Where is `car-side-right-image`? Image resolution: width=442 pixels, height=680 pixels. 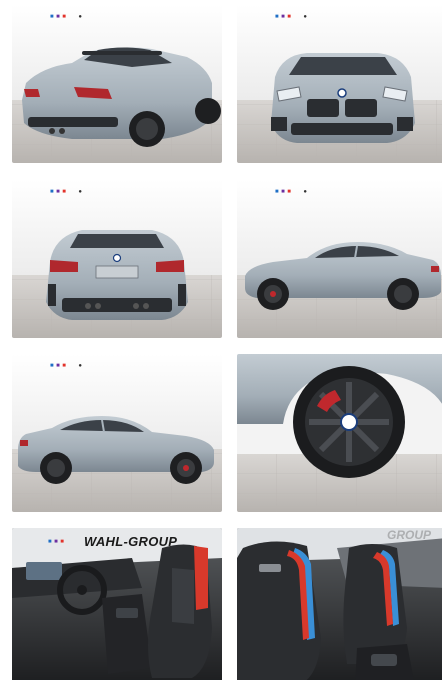
car-side-right-image is located at coordinates (339, 259).